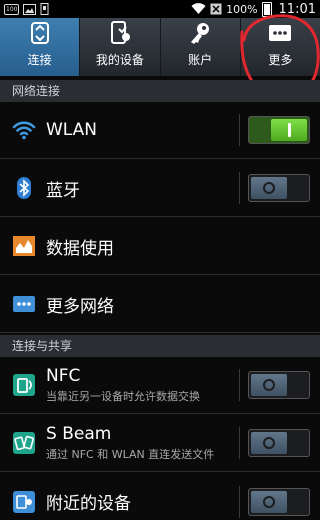 The height and width of the screenshot is (520, 320). Describe the element at coordinates (198, 8) in the screenshot. I see `wifi-signal-icon` at that location.